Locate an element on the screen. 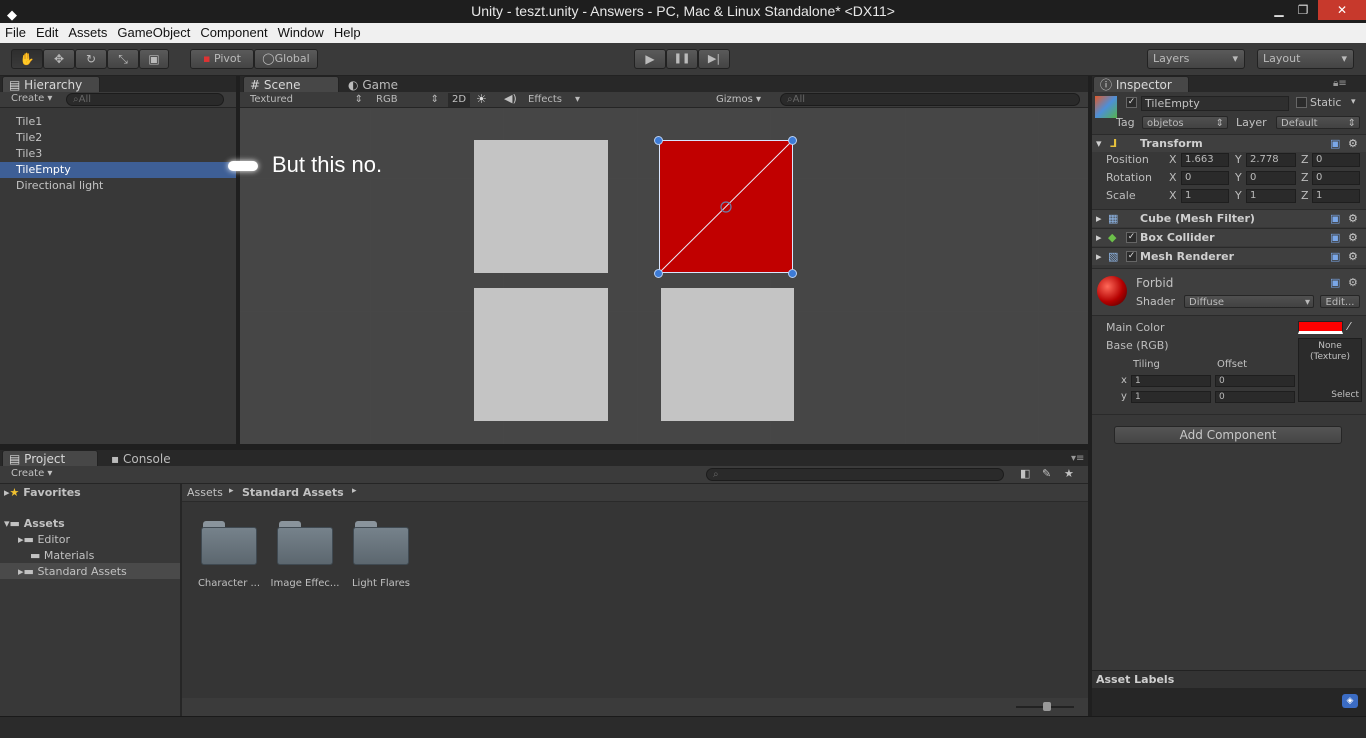  pivot-toggle: ▪ Pivot is located at coordinates (222, 59).